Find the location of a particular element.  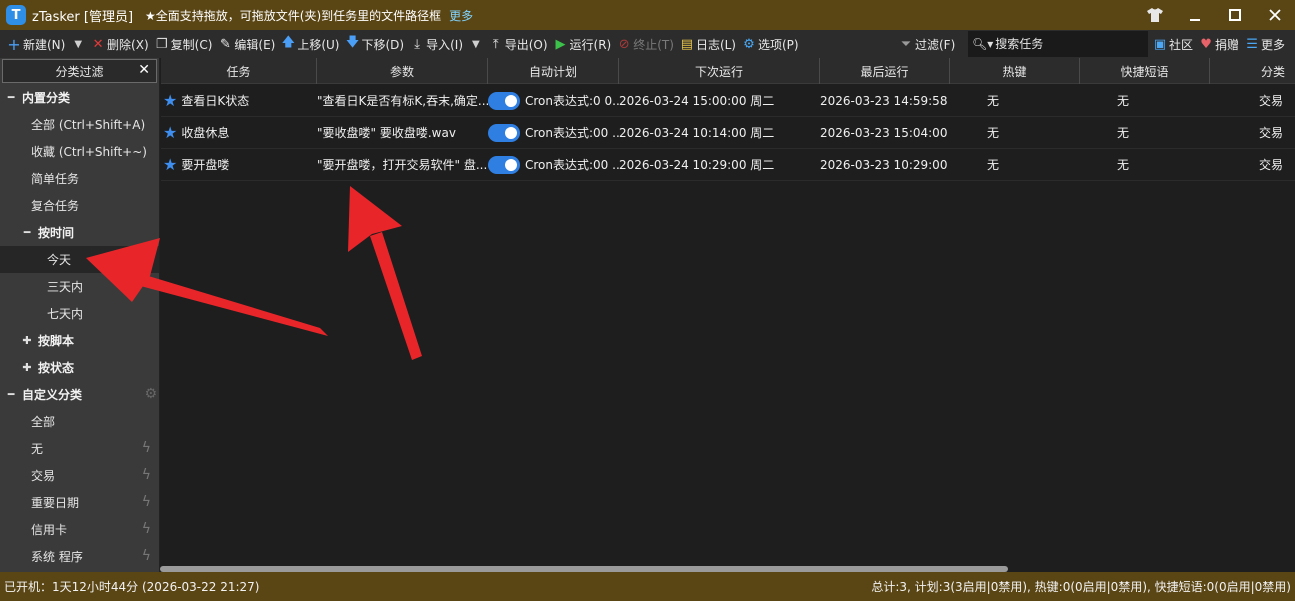

last-run: 2026-03-23 10:29:00 is located at coordinates (884, 164).